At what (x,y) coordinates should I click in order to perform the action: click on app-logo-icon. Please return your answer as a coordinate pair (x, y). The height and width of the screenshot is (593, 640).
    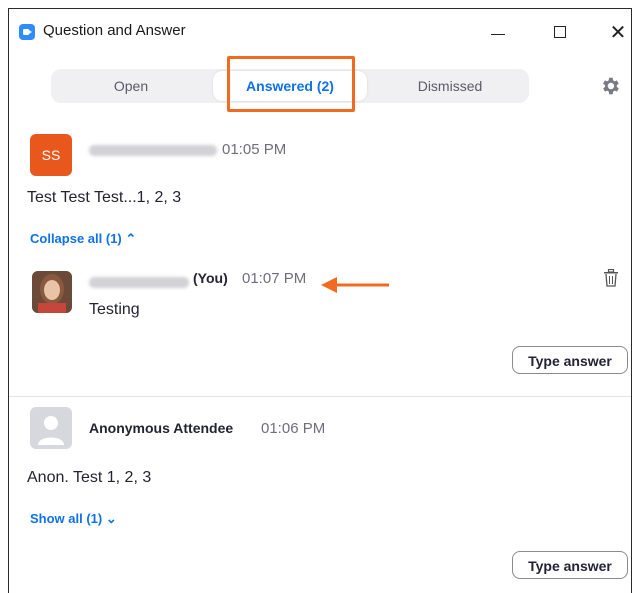
    Looking at the image, I should click on (27, 32).